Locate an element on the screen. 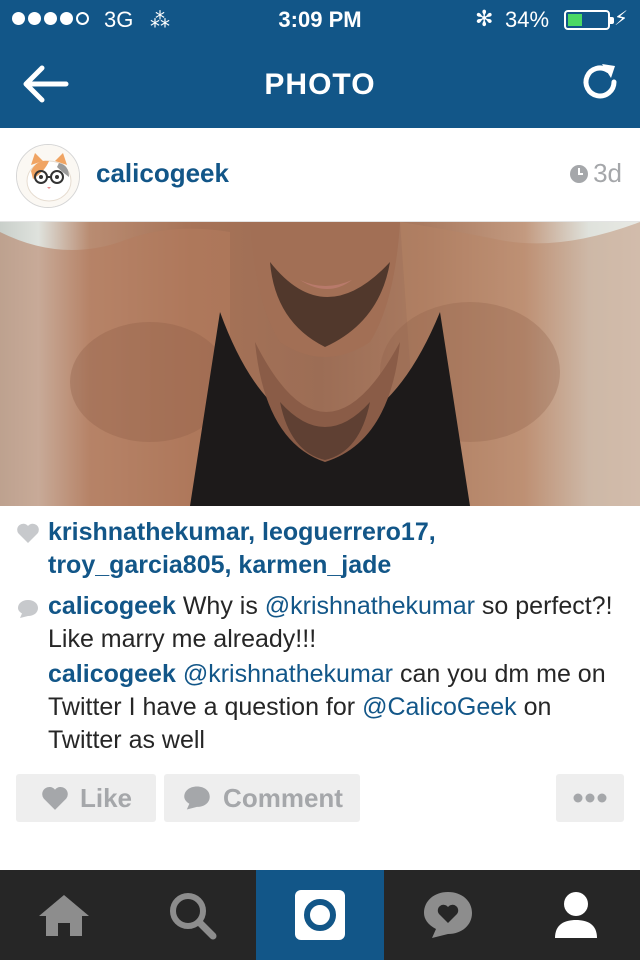  tab-home is located at coordinates (64, 915).